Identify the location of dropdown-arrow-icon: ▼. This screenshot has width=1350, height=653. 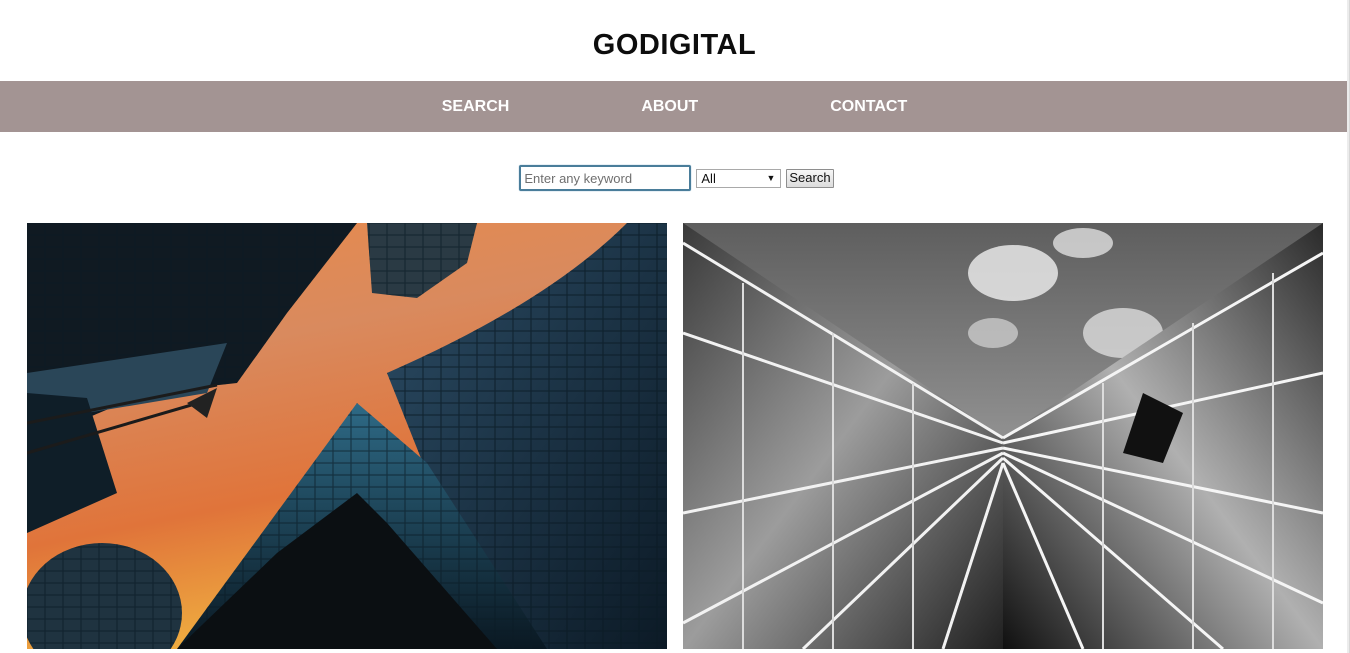
(771, 177).